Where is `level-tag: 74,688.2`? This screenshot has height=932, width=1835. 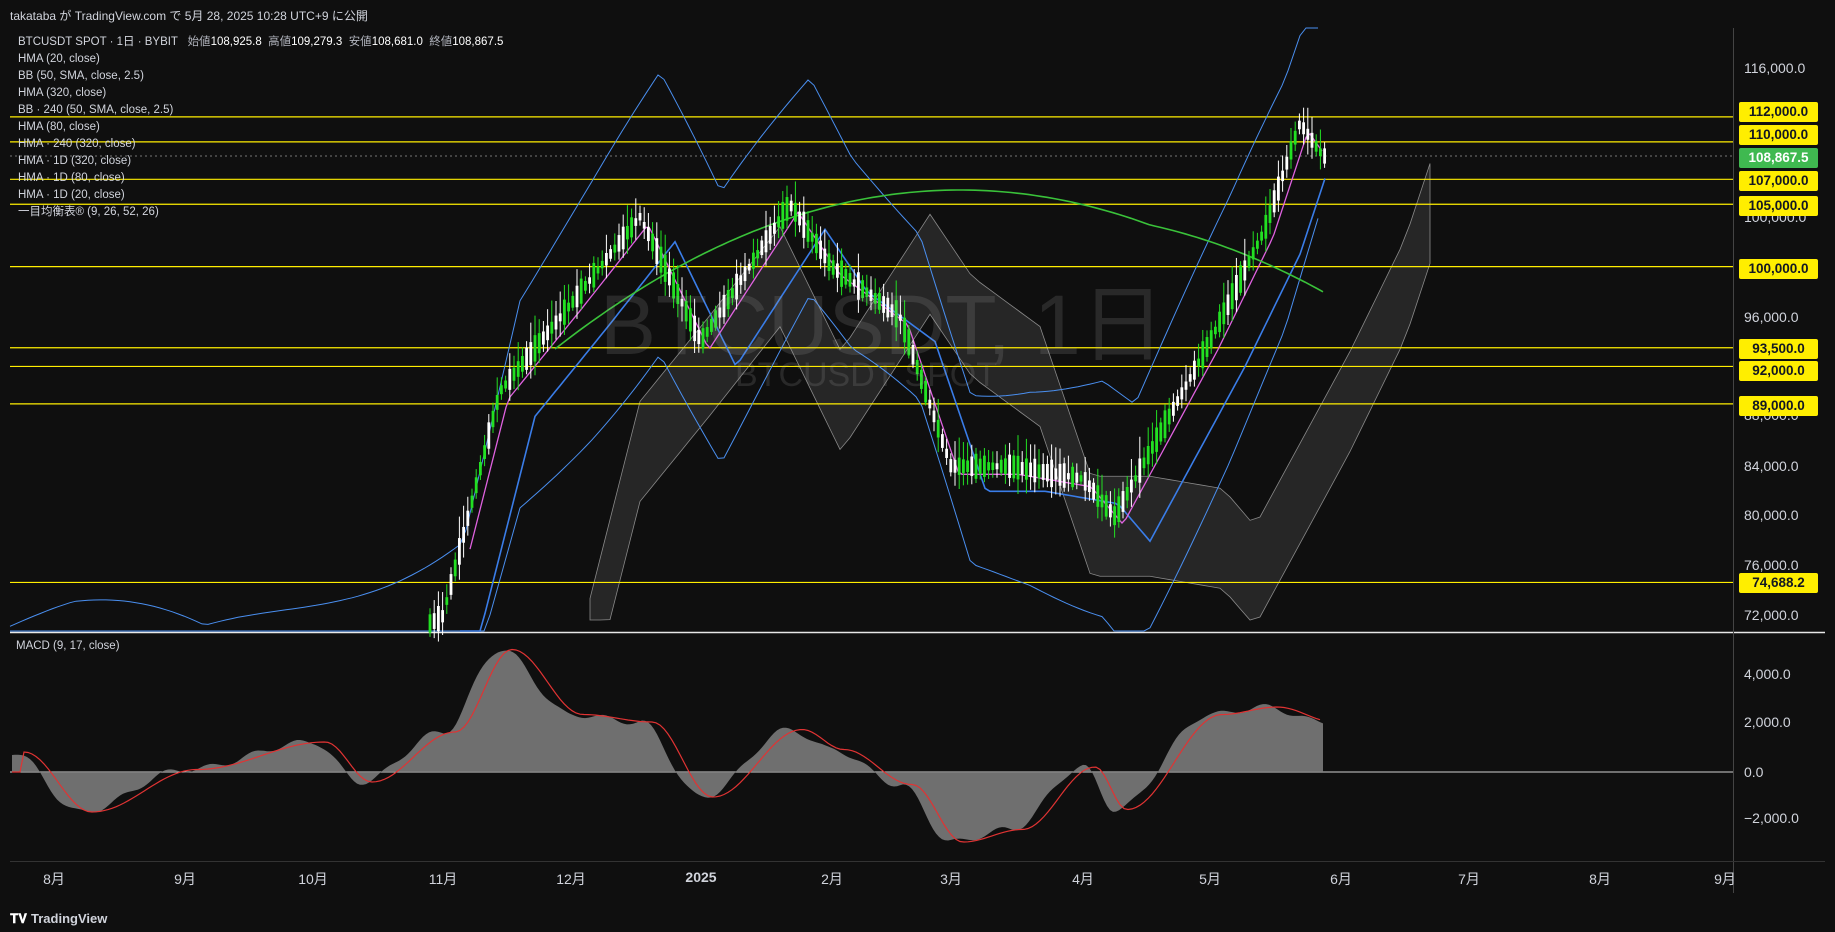
level-tag: 74,688.2 is located at coordinates (1778, 583).